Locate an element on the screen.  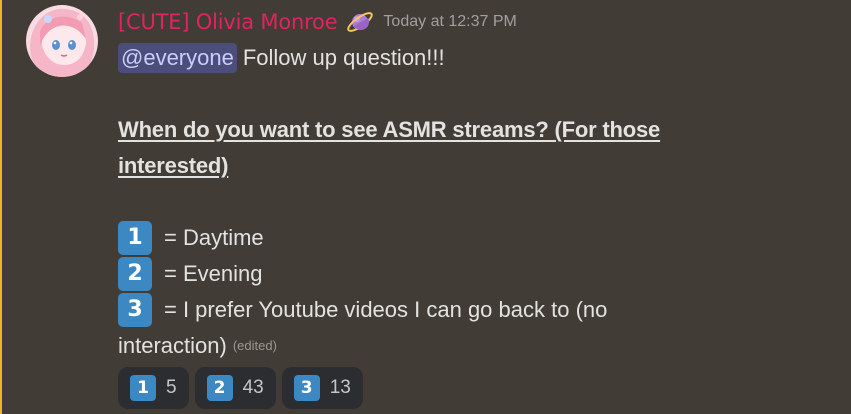
edited-label: (edited) is located at coordinates (254, 345).